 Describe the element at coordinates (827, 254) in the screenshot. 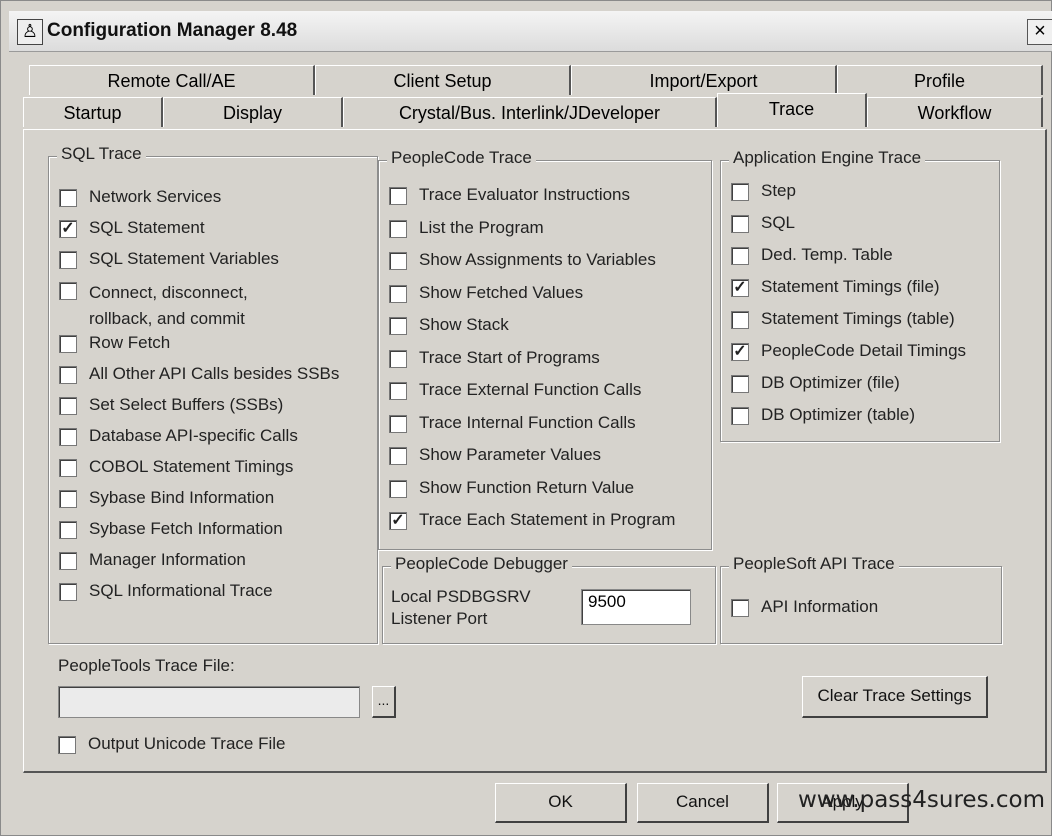

I see `app_engine_trace-checkbox-label: Ded. Temp. Table` at that location.